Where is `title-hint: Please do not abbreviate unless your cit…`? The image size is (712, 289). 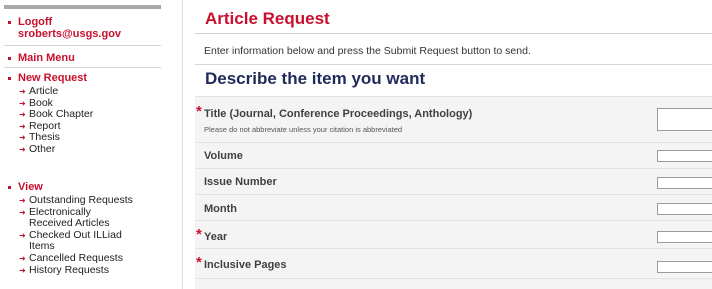 title-hint: Please do not abbreviate unless your cit… is located at coordinates (303, 129).